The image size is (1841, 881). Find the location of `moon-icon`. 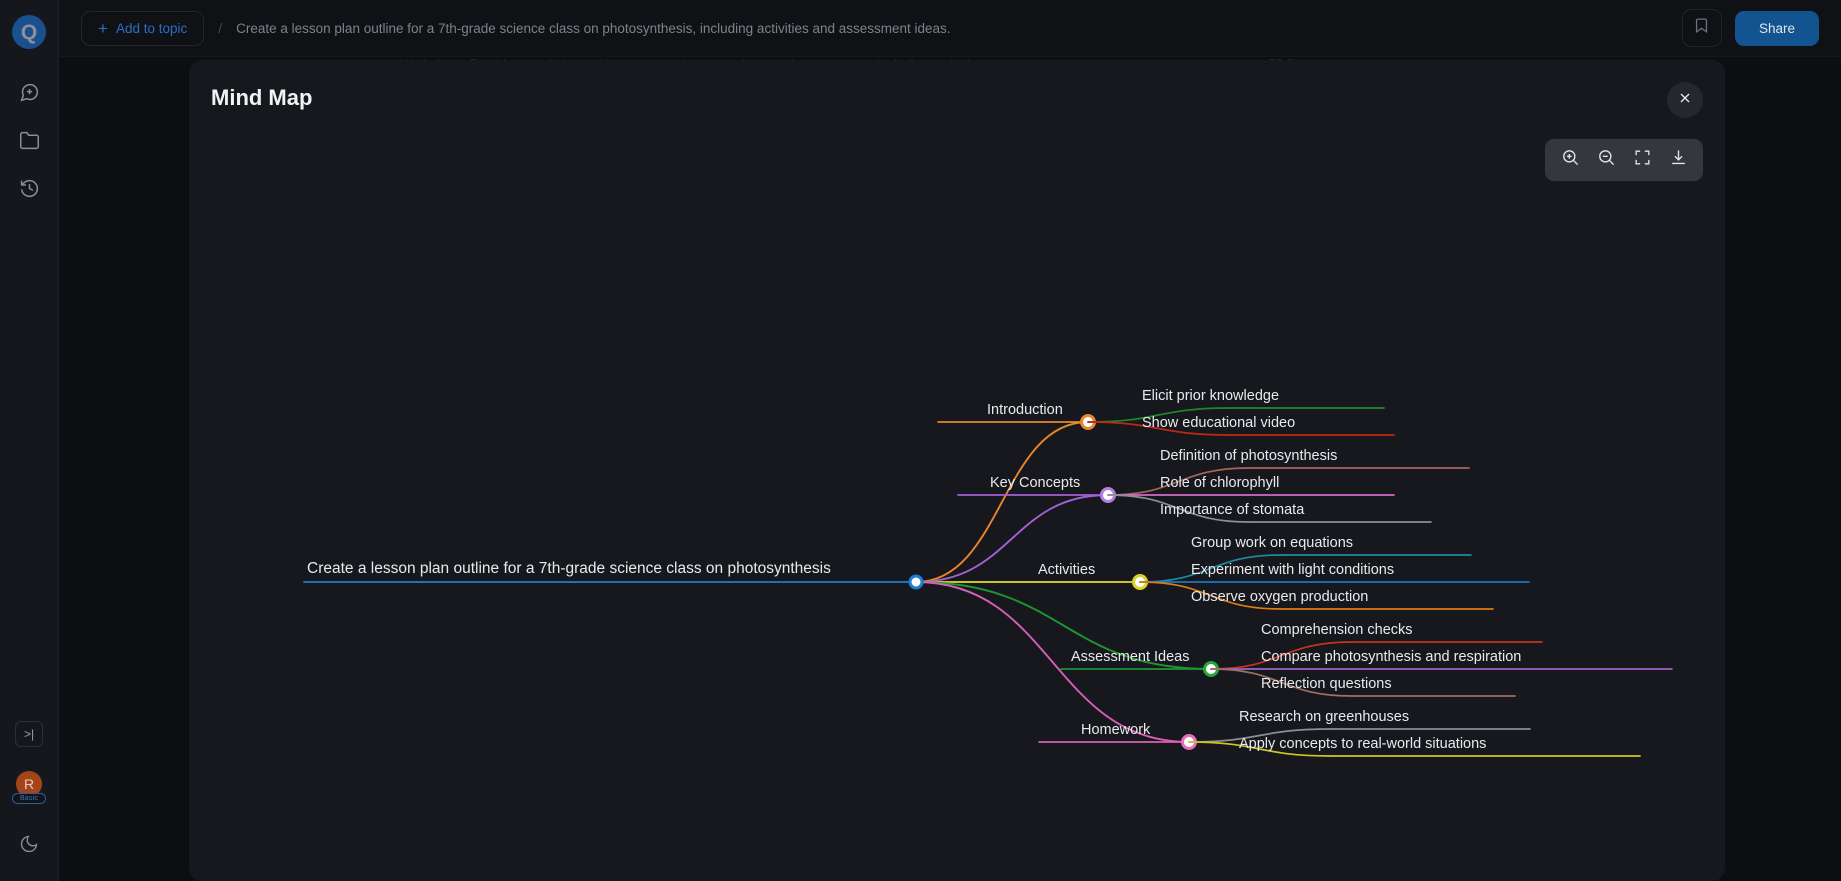

moon-icon is located at coordinates (29, 846).